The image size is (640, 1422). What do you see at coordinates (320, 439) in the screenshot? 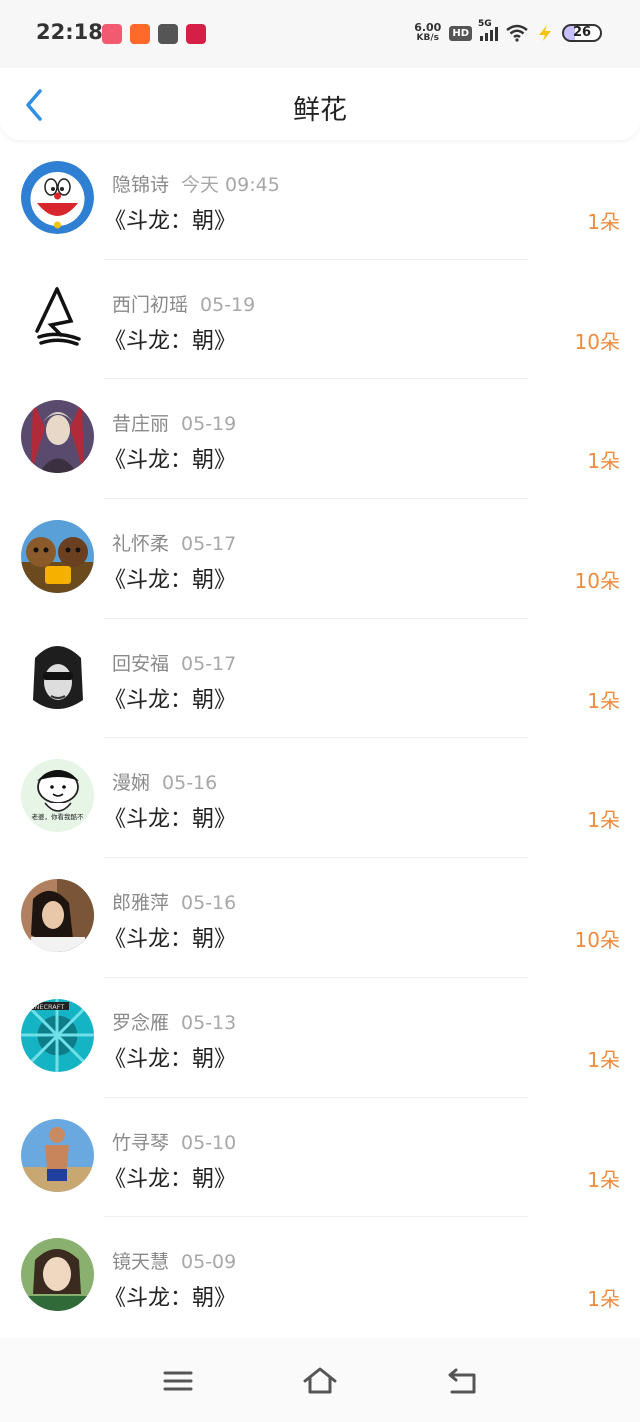
I see `list-item: 昔庄丽 05-19 《斗龙：朝》 1朵` at bounding box center [320, 439].